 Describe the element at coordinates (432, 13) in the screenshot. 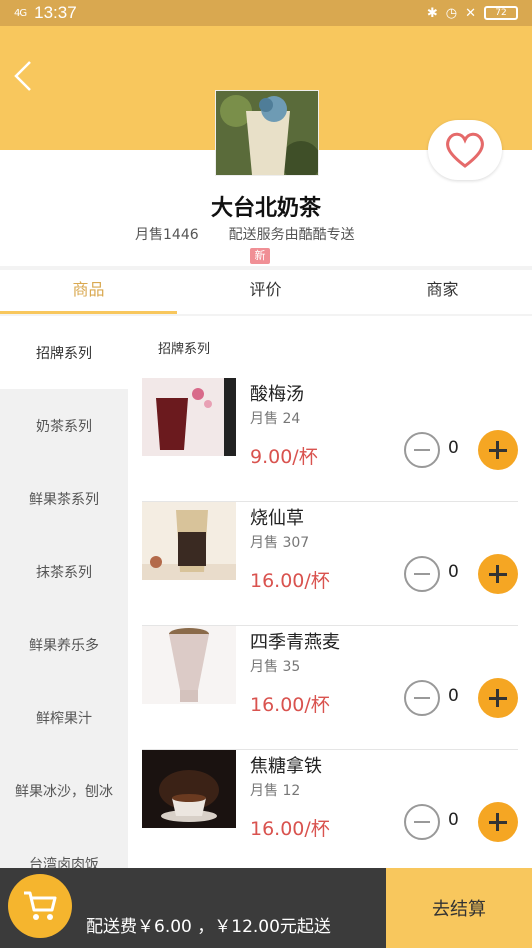

I see `bluetooth-icon: ✱` at that location.